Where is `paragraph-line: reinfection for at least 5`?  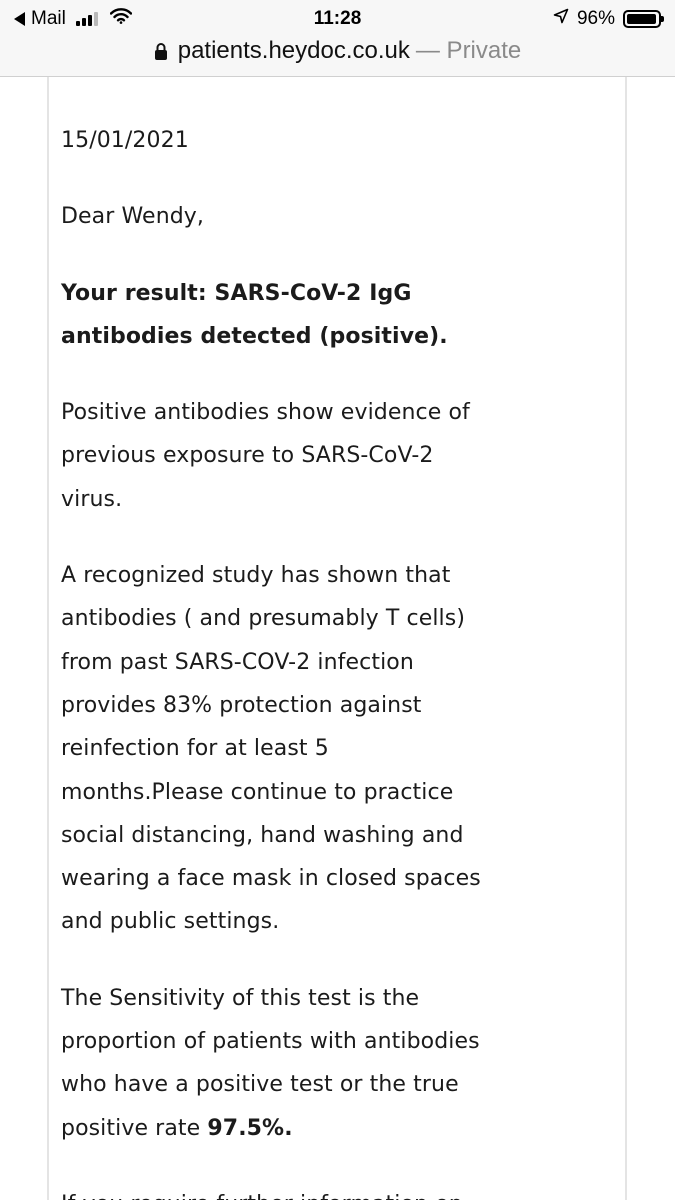
paragraph-line: reinfection for at least 5 is located at coordinates (195, 749).